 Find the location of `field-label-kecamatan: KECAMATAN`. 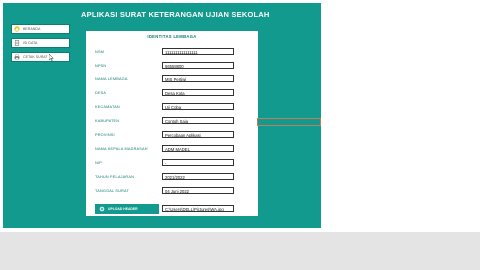

field-label-kecamatan: KECAMATAN is located at coordinates (107, 107).